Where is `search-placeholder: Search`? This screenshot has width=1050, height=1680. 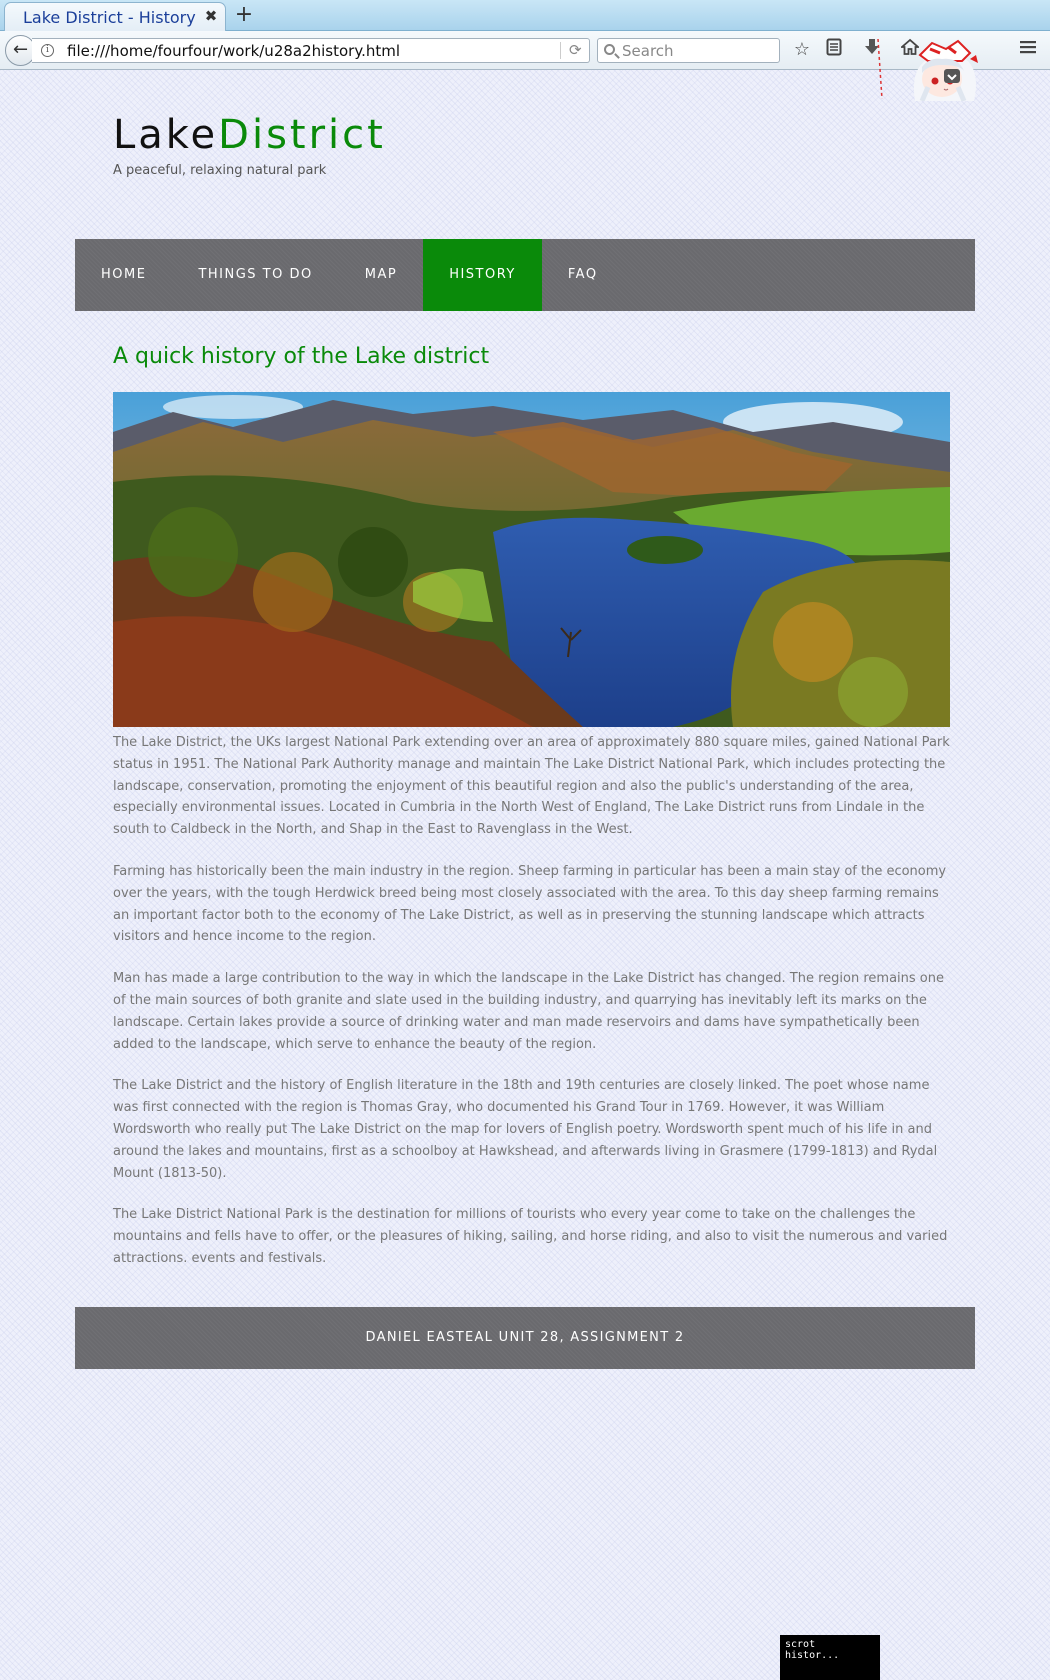
search-placeholder: Search is located at coordinates (648, 51).